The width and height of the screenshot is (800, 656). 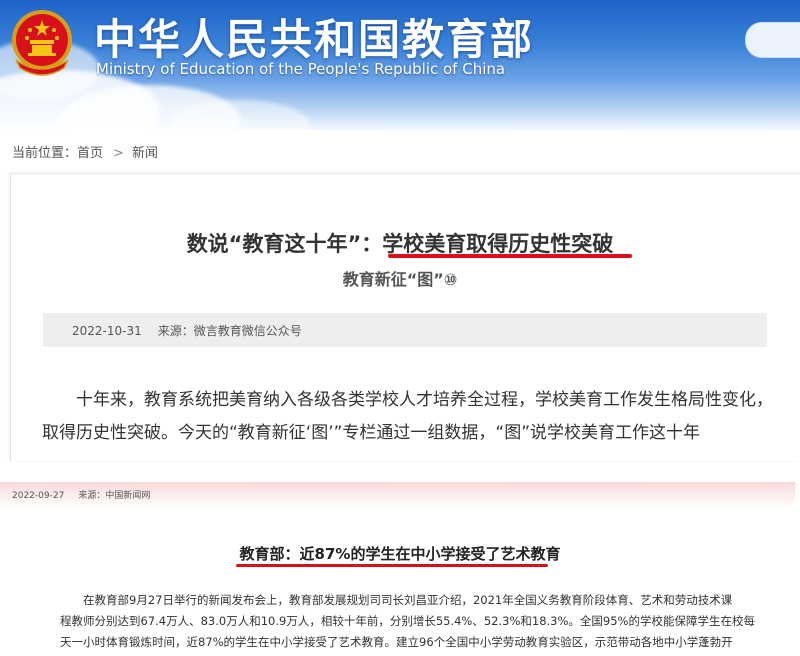 I want to click on breadcrumb-current: 新闻, so click(x=145, y=151).